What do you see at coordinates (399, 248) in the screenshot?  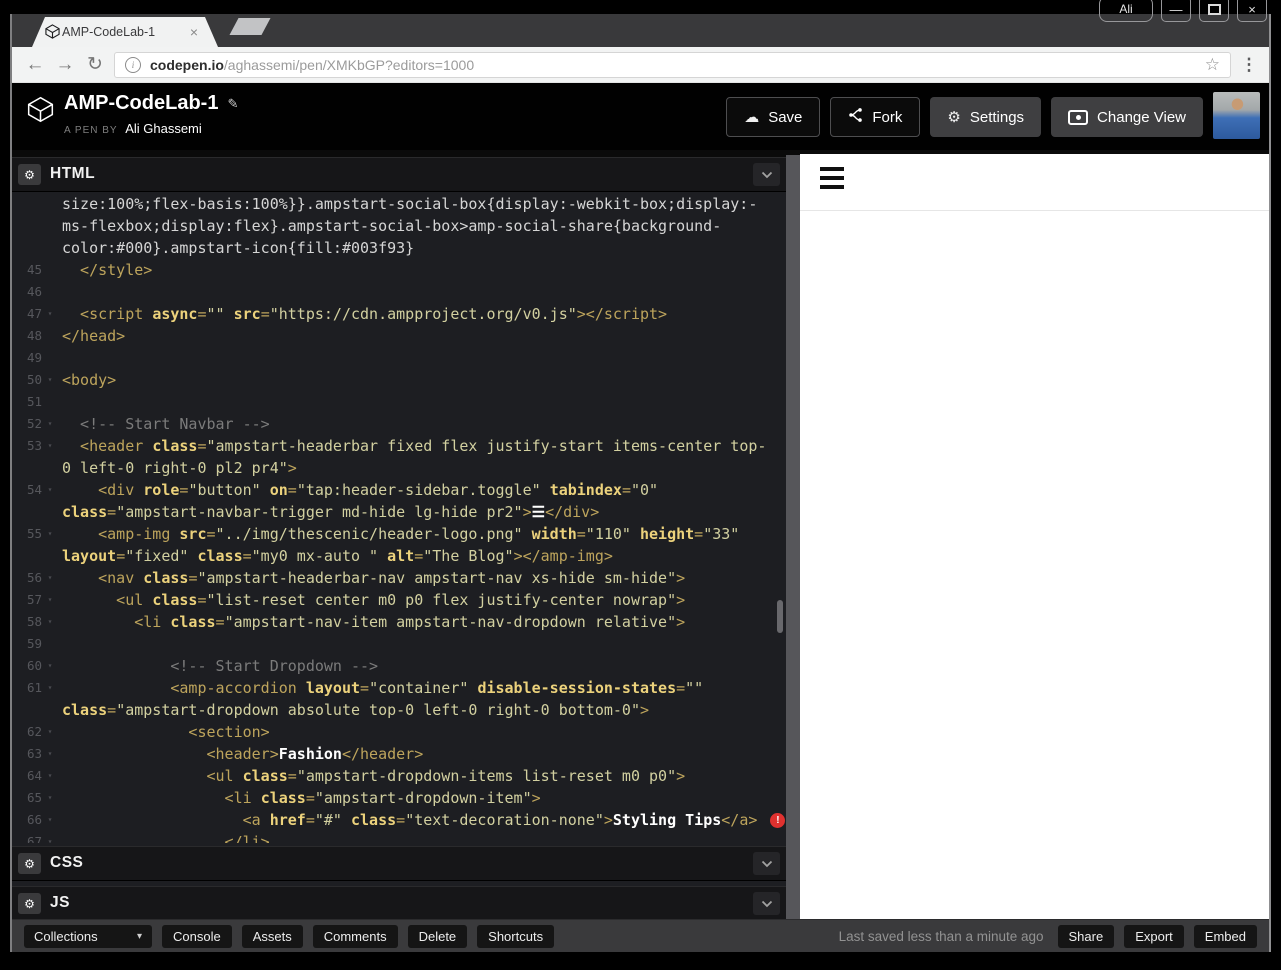 I see `code-line: color:#000}.ampstart-icon{fill:#003f93}` at bounding box center [399, 248].